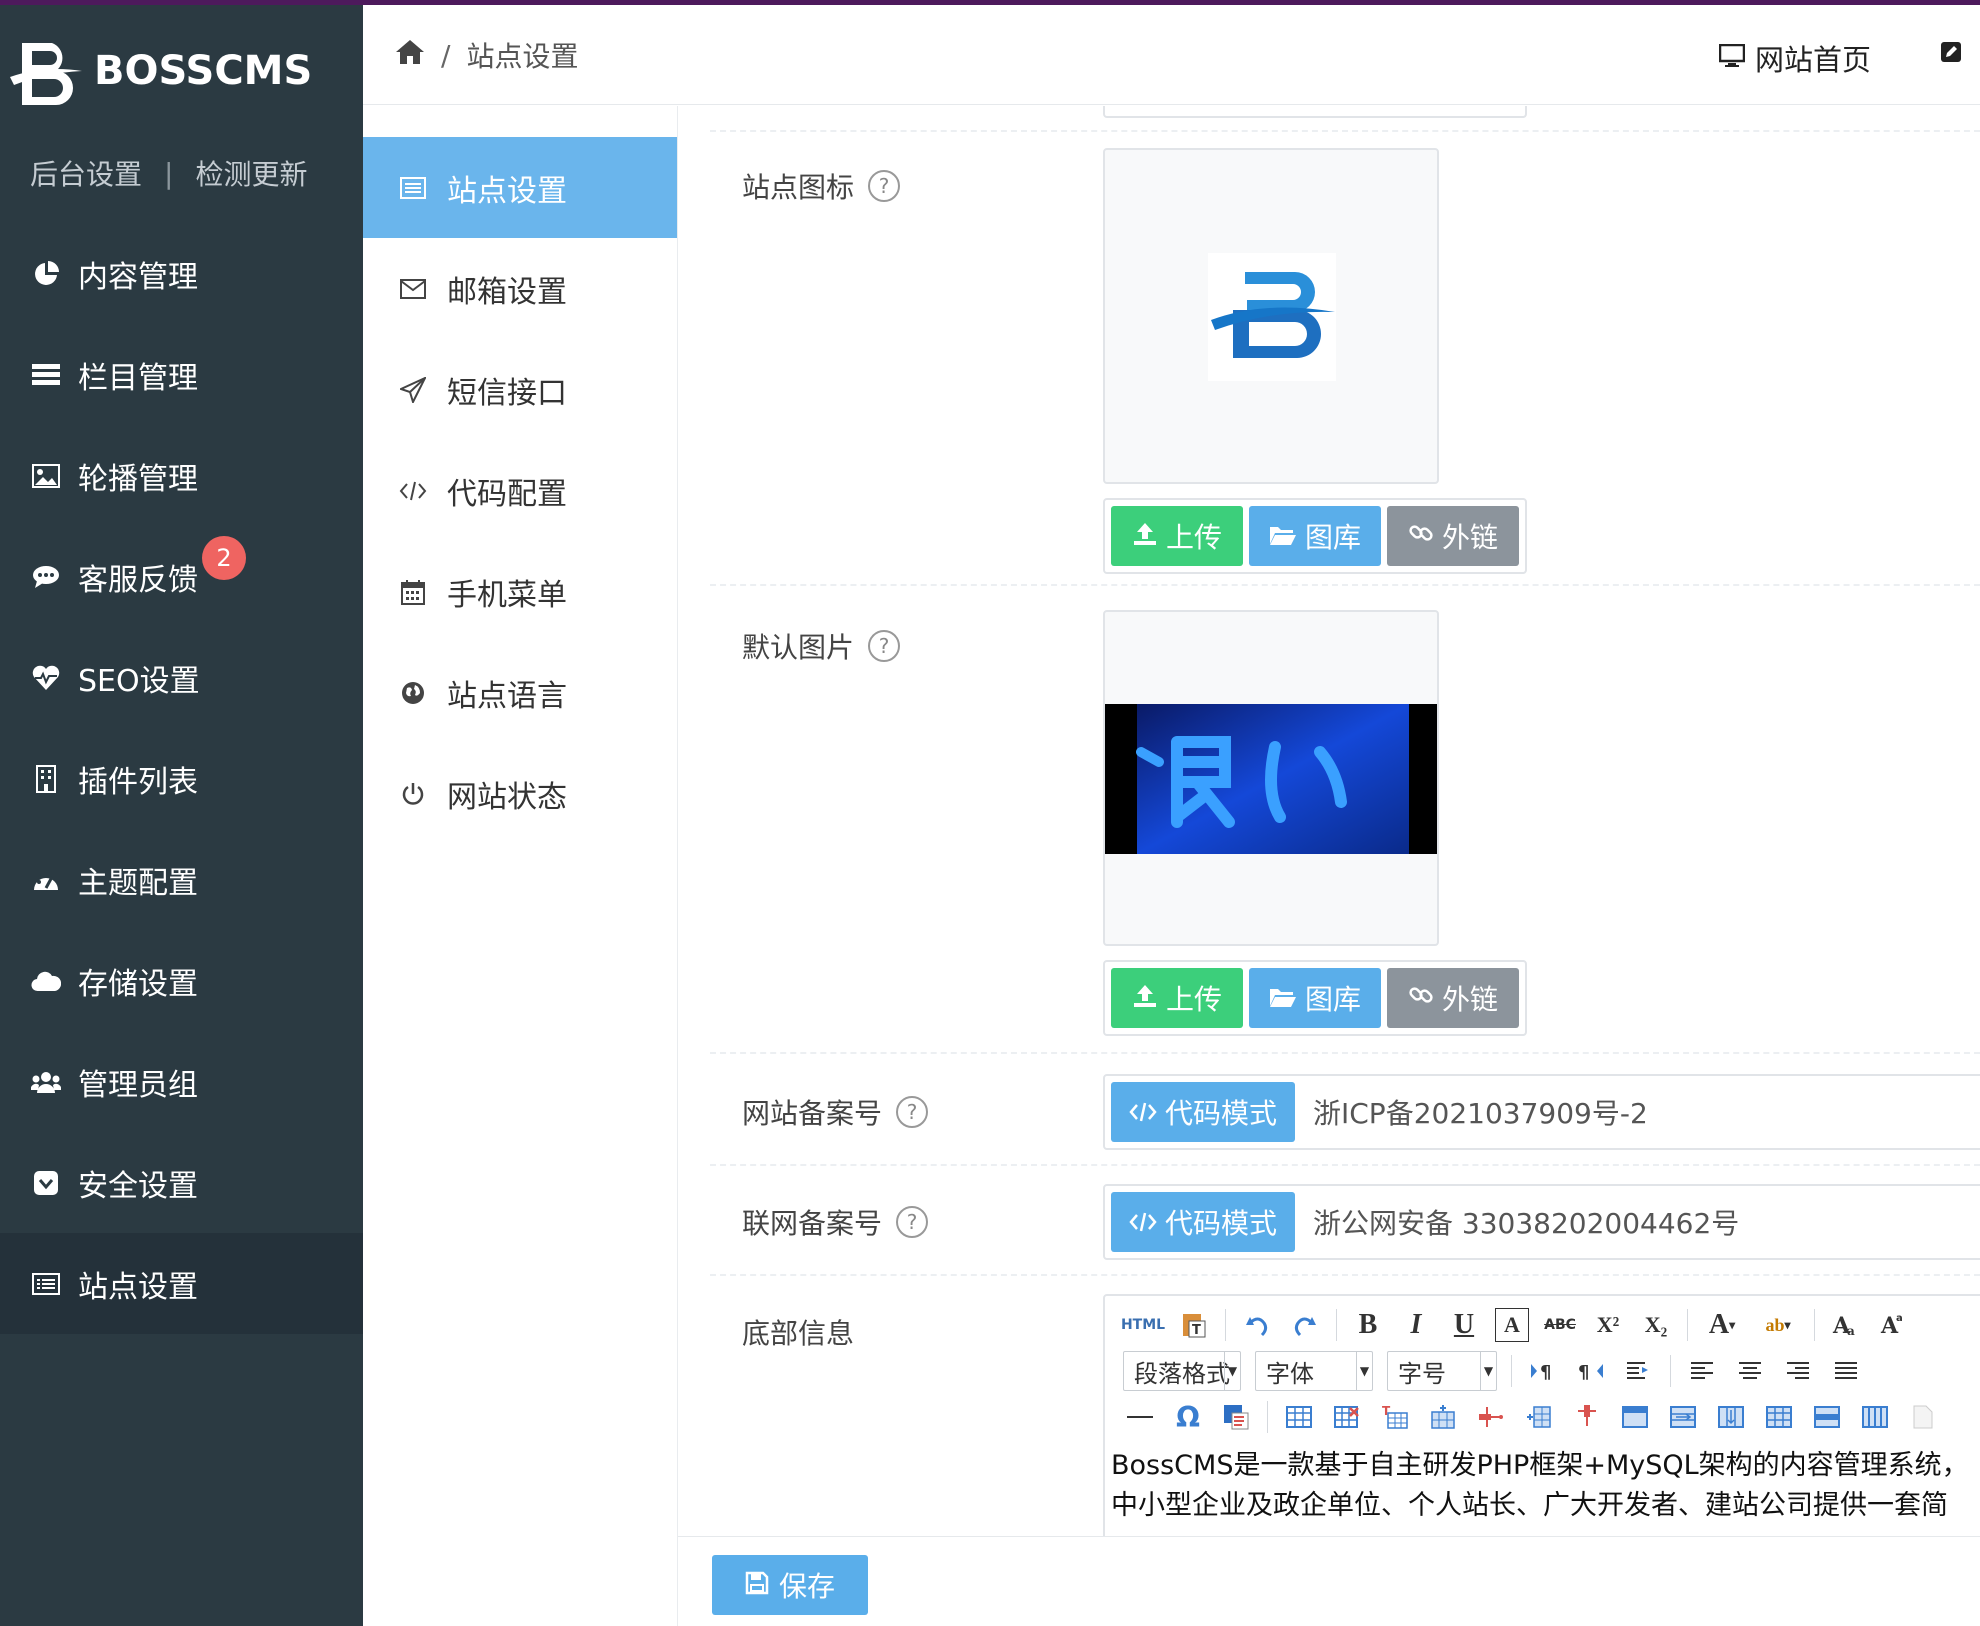 The image size is (1980, 1626). Describe the element at coordinates (181, 1182) in the screenshot. I see `sidebar-item-security: 安全设置` at that location.